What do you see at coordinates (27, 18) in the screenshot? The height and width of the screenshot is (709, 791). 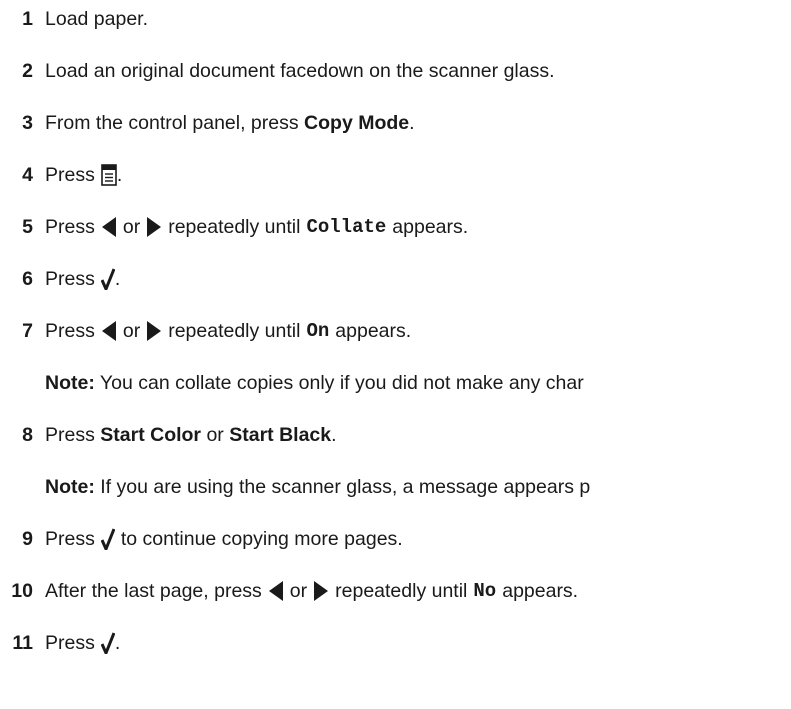 I see `step-number: 1` at bounding box center [27, 18].